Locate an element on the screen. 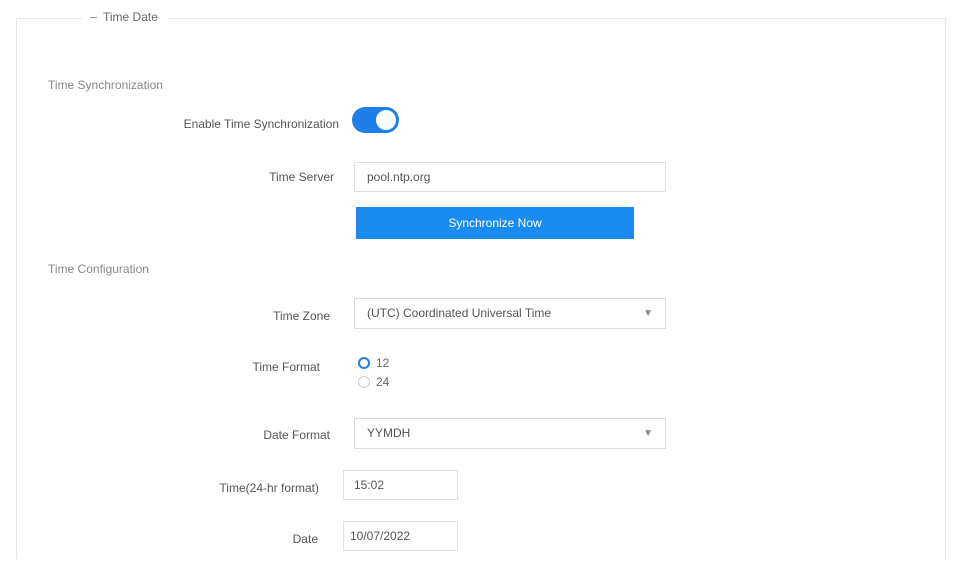 This screenshot has height=569, width=959. panel-legend: Time Date is located at coordinates (125, 17).